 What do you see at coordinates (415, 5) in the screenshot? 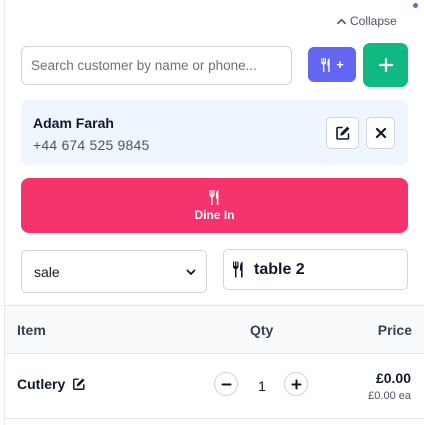
I see `indicator-dot` at bounding box center [415, 5].